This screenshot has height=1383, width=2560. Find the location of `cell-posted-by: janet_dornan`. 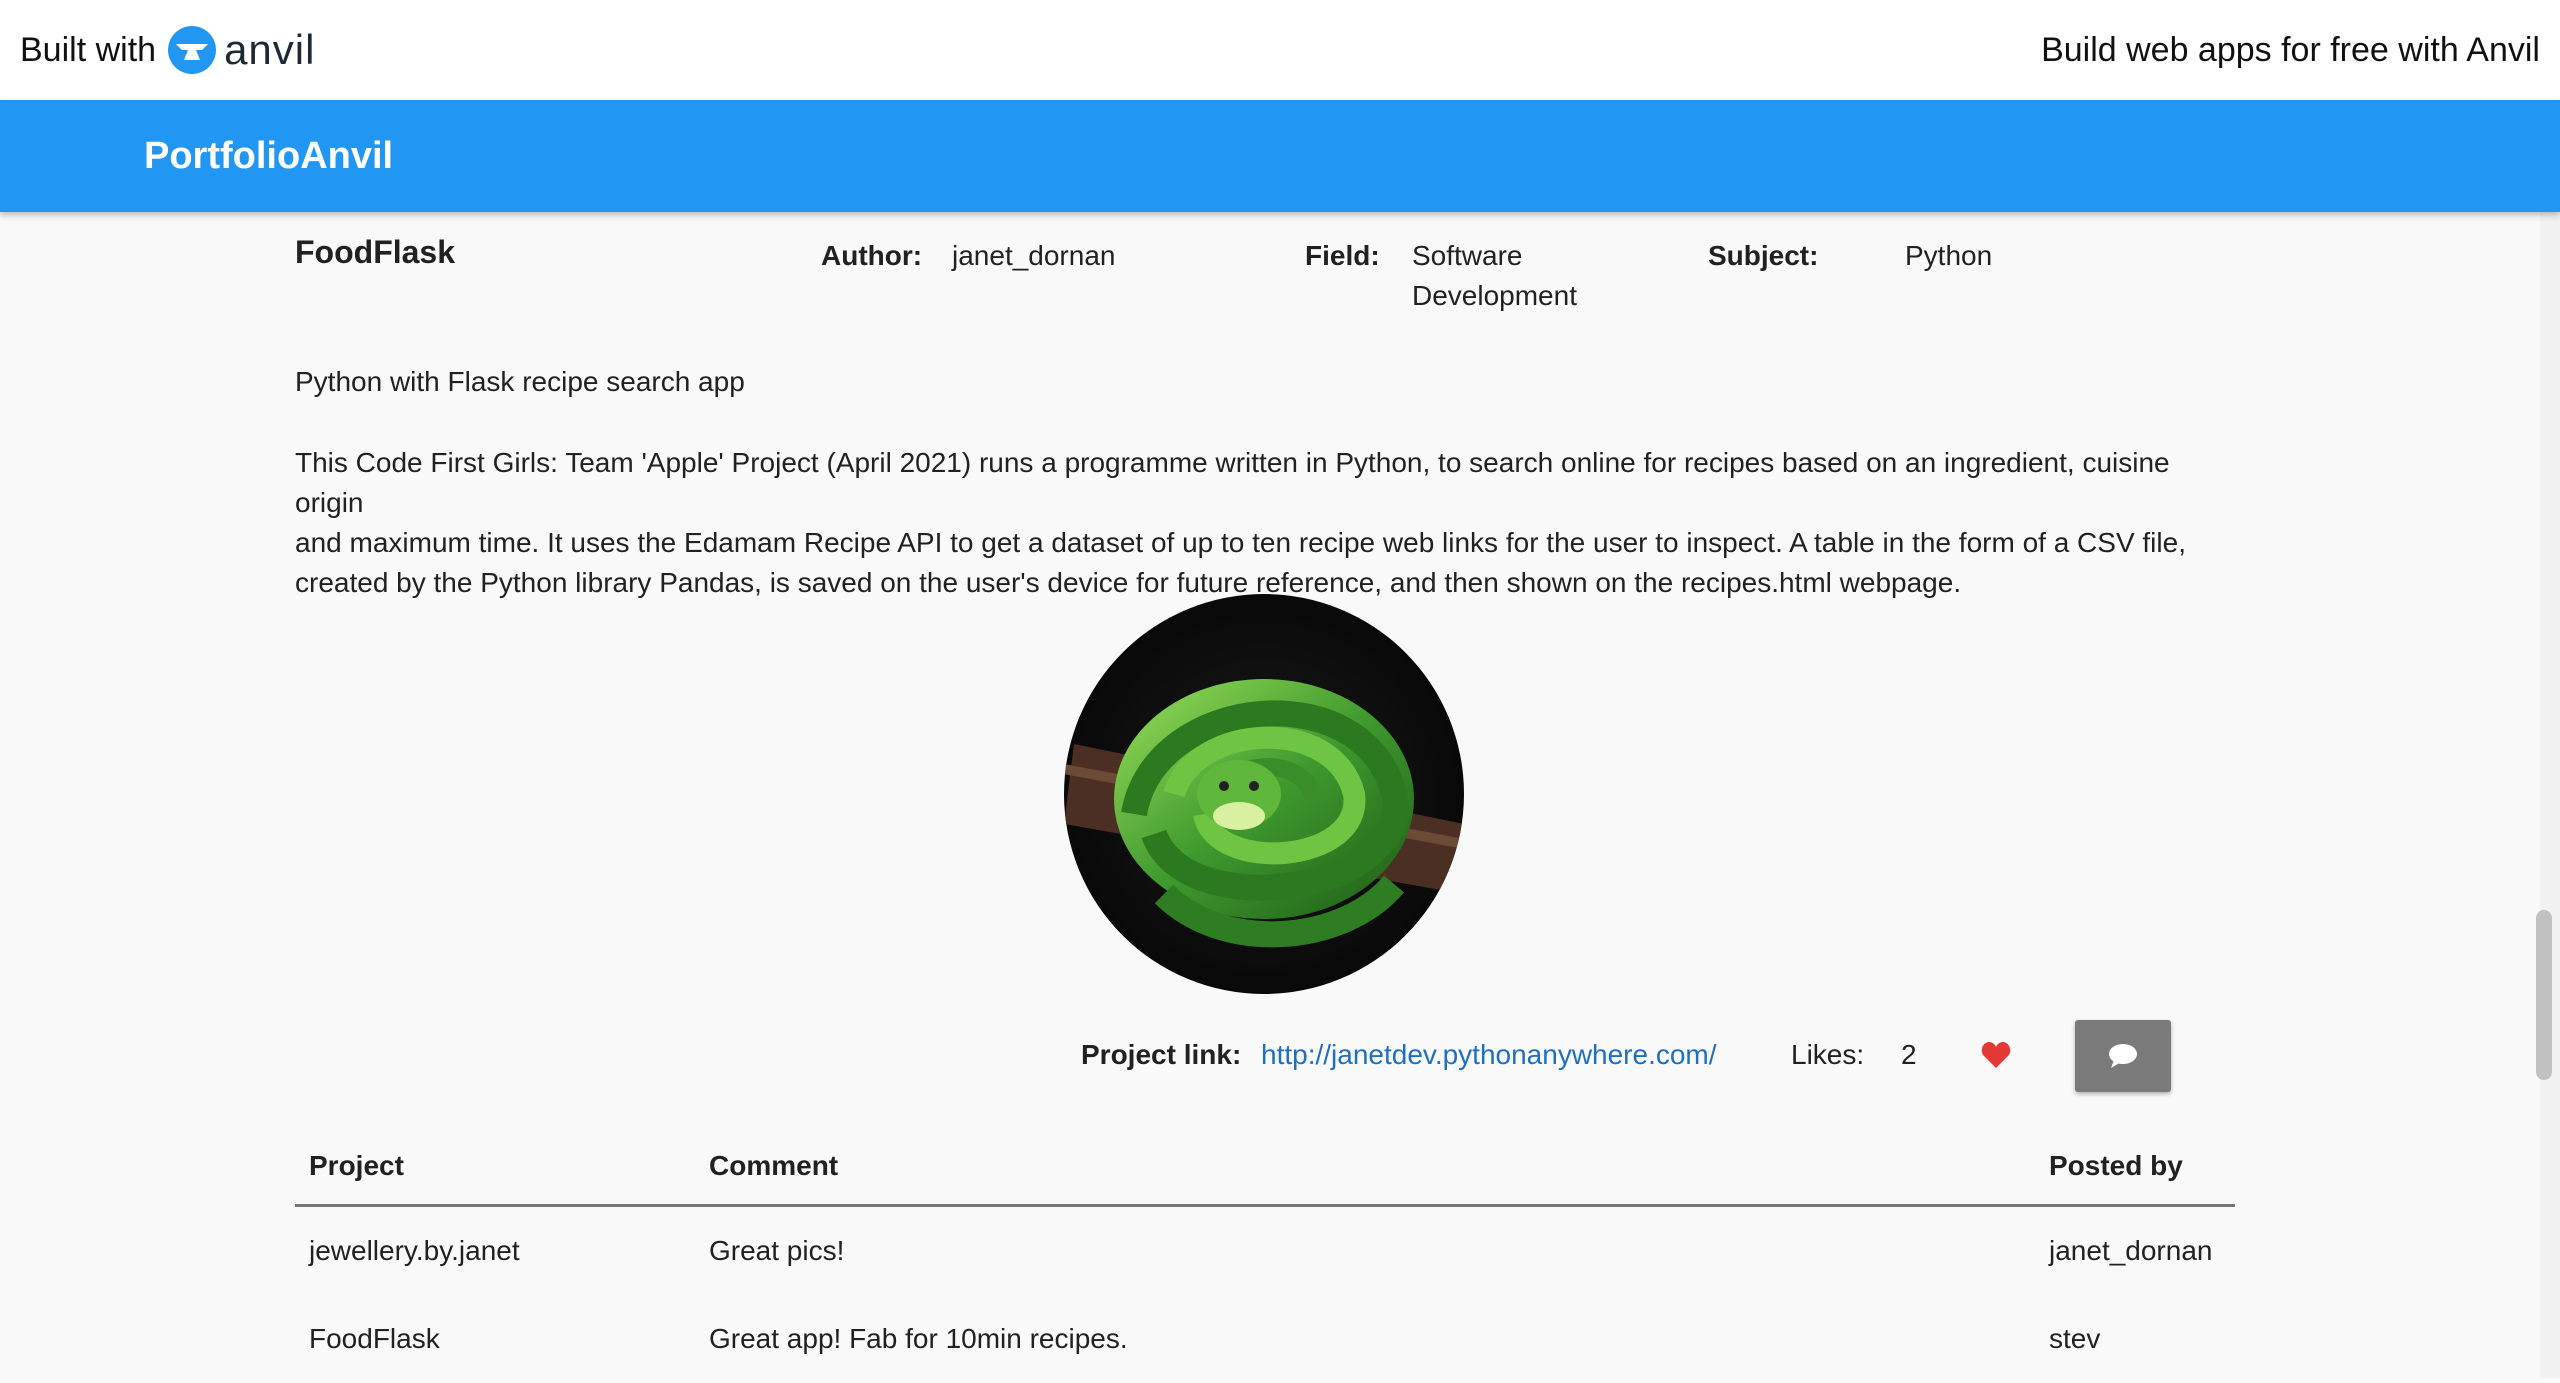

cell-posted-by: janet_dornan is located at coordinates (2131, 1250).